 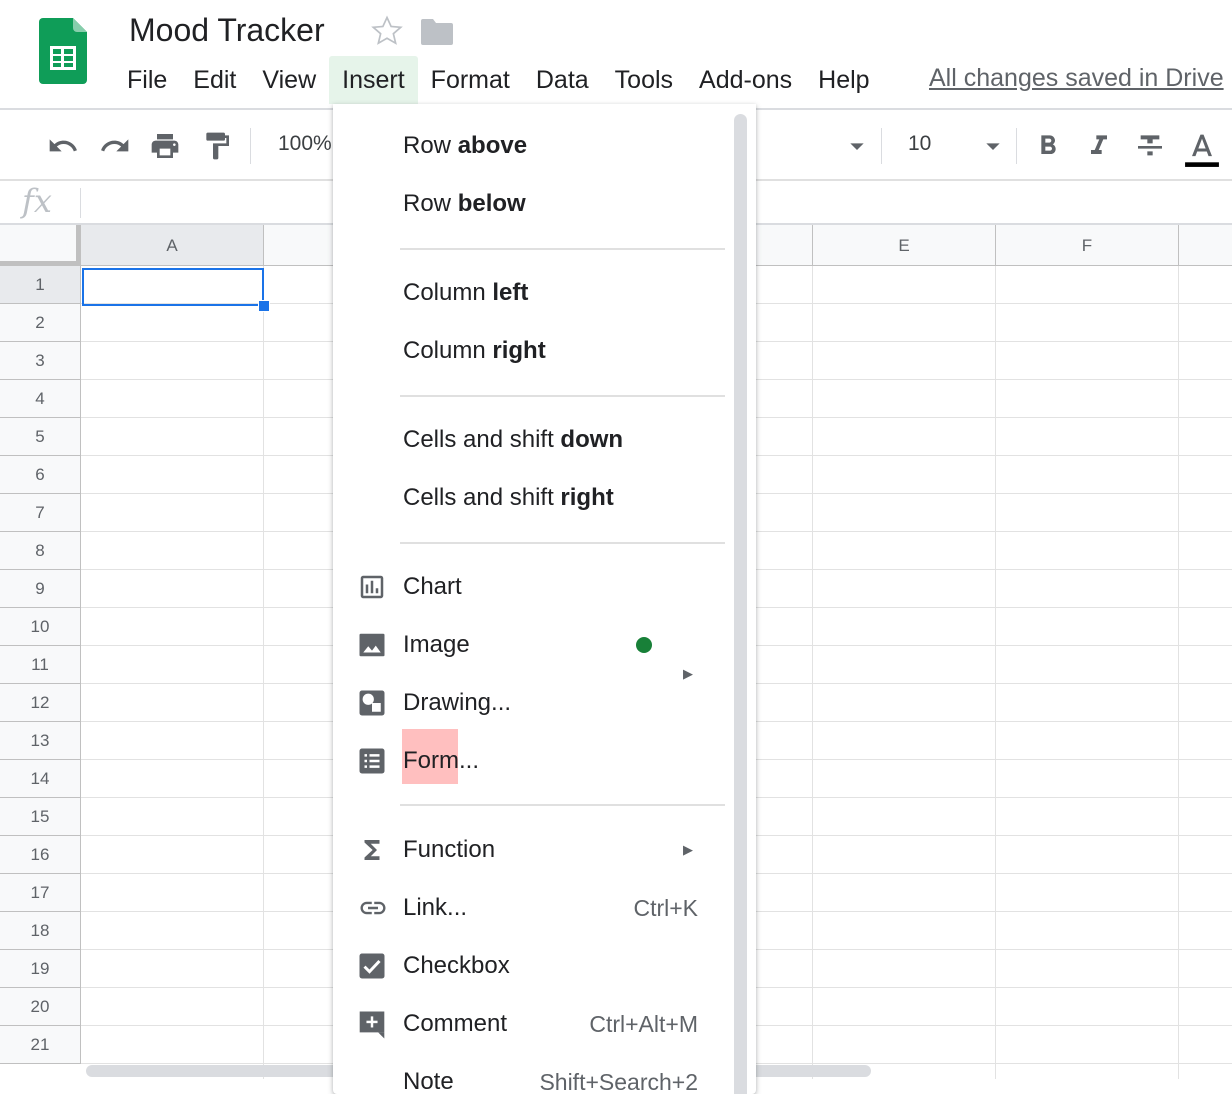 What do you see at coordinates (1048, 146) in the screenshot?
I see `bold-icon` at bounding box center [1048, 146].